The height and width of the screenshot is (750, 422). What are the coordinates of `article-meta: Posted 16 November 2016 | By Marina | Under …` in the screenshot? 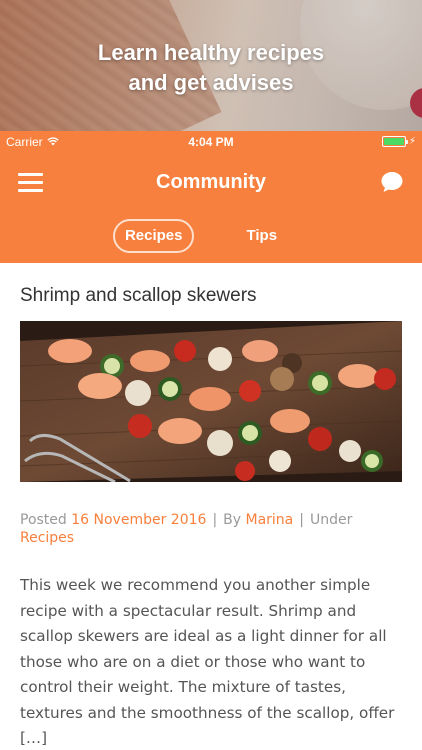 It's located at (186, 529).